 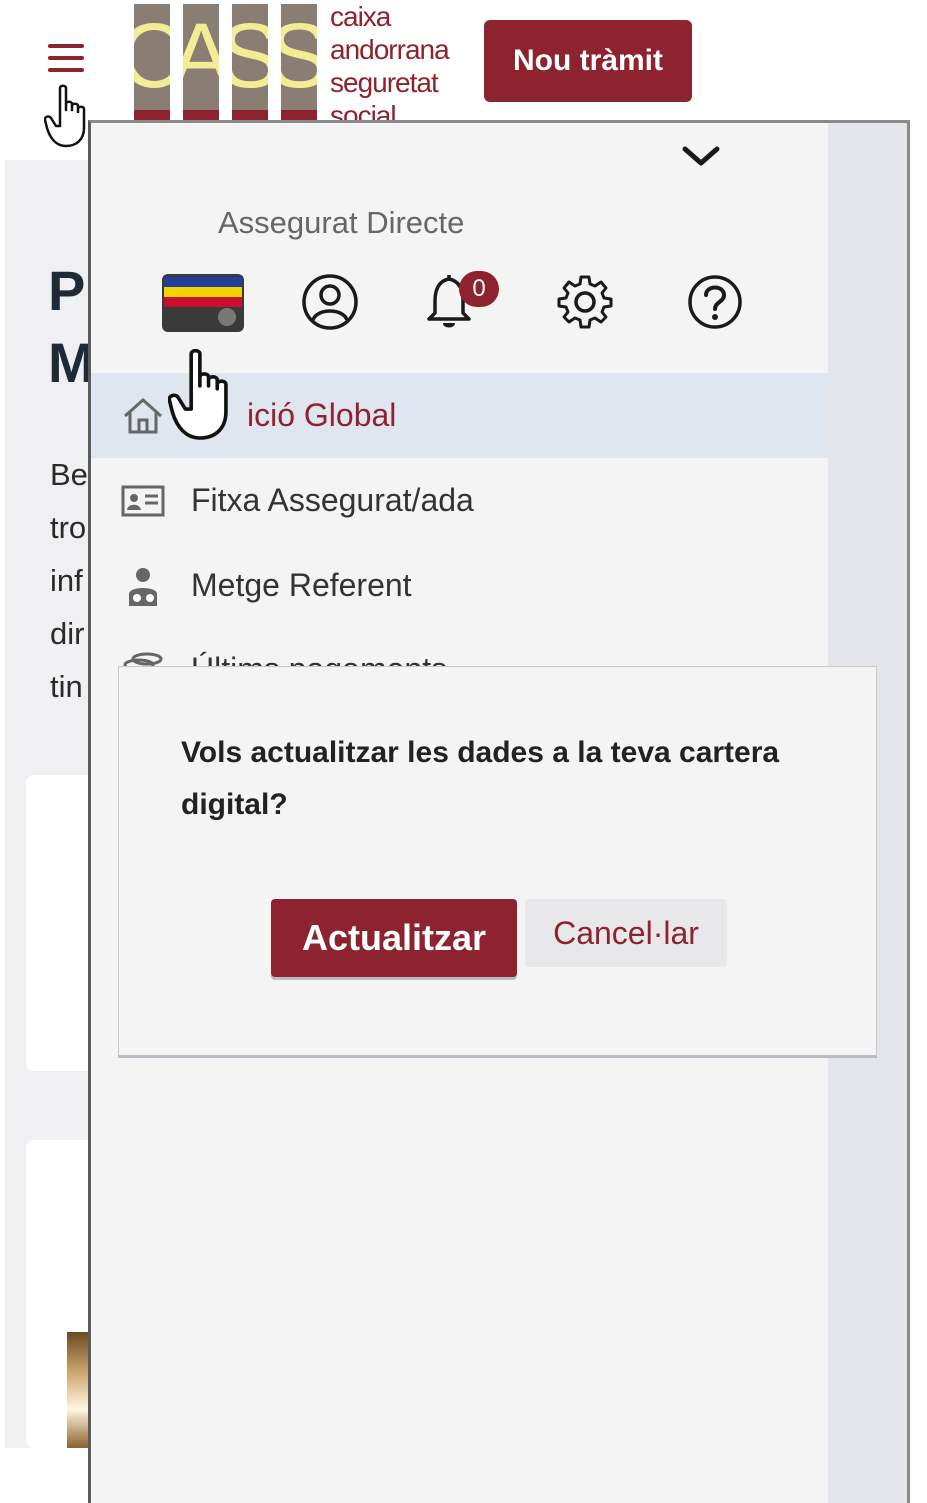 I want to click on user-circle-icon, so click(x=330, y=302).